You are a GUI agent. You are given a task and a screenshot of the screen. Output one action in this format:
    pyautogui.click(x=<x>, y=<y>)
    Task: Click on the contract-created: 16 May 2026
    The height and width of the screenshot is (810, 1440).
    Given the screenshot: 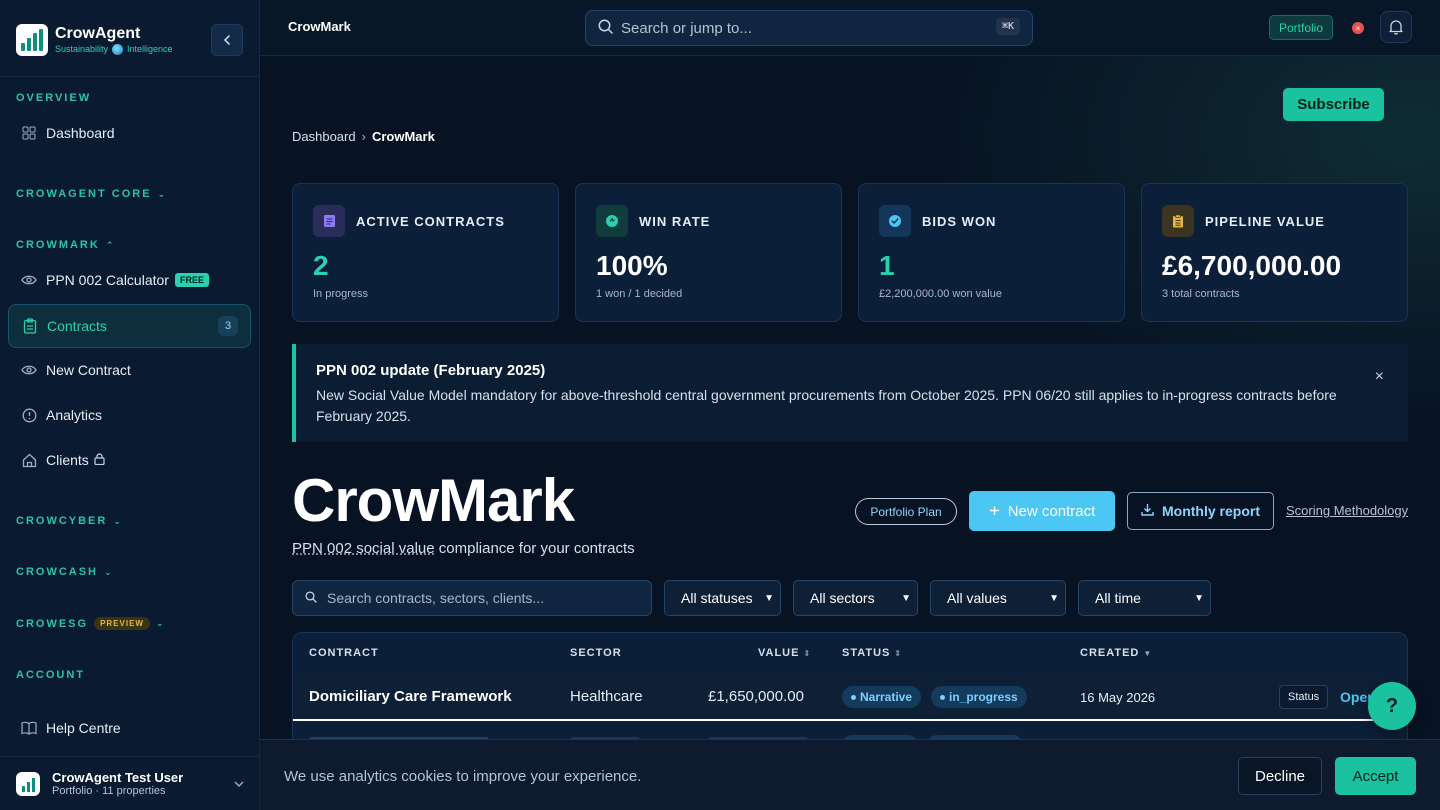 What is the action you would take?
    pyautogui.click(x=1118, y=697)
    